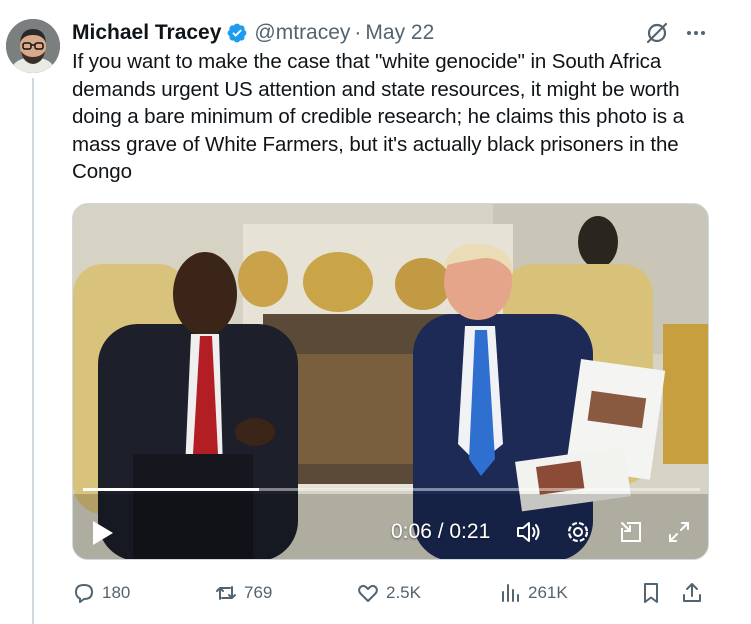 This screenshot has height=624, width=751. Describe the element at coordinates (657, 33) in the screenshot. I see `grok-icon` at that location.